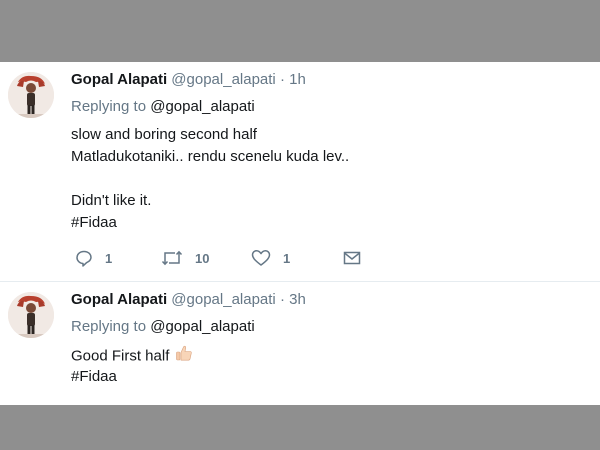  Describe the element at coordinates (300, 31) in the screenshot. I see `top-overlay-band` at that location.